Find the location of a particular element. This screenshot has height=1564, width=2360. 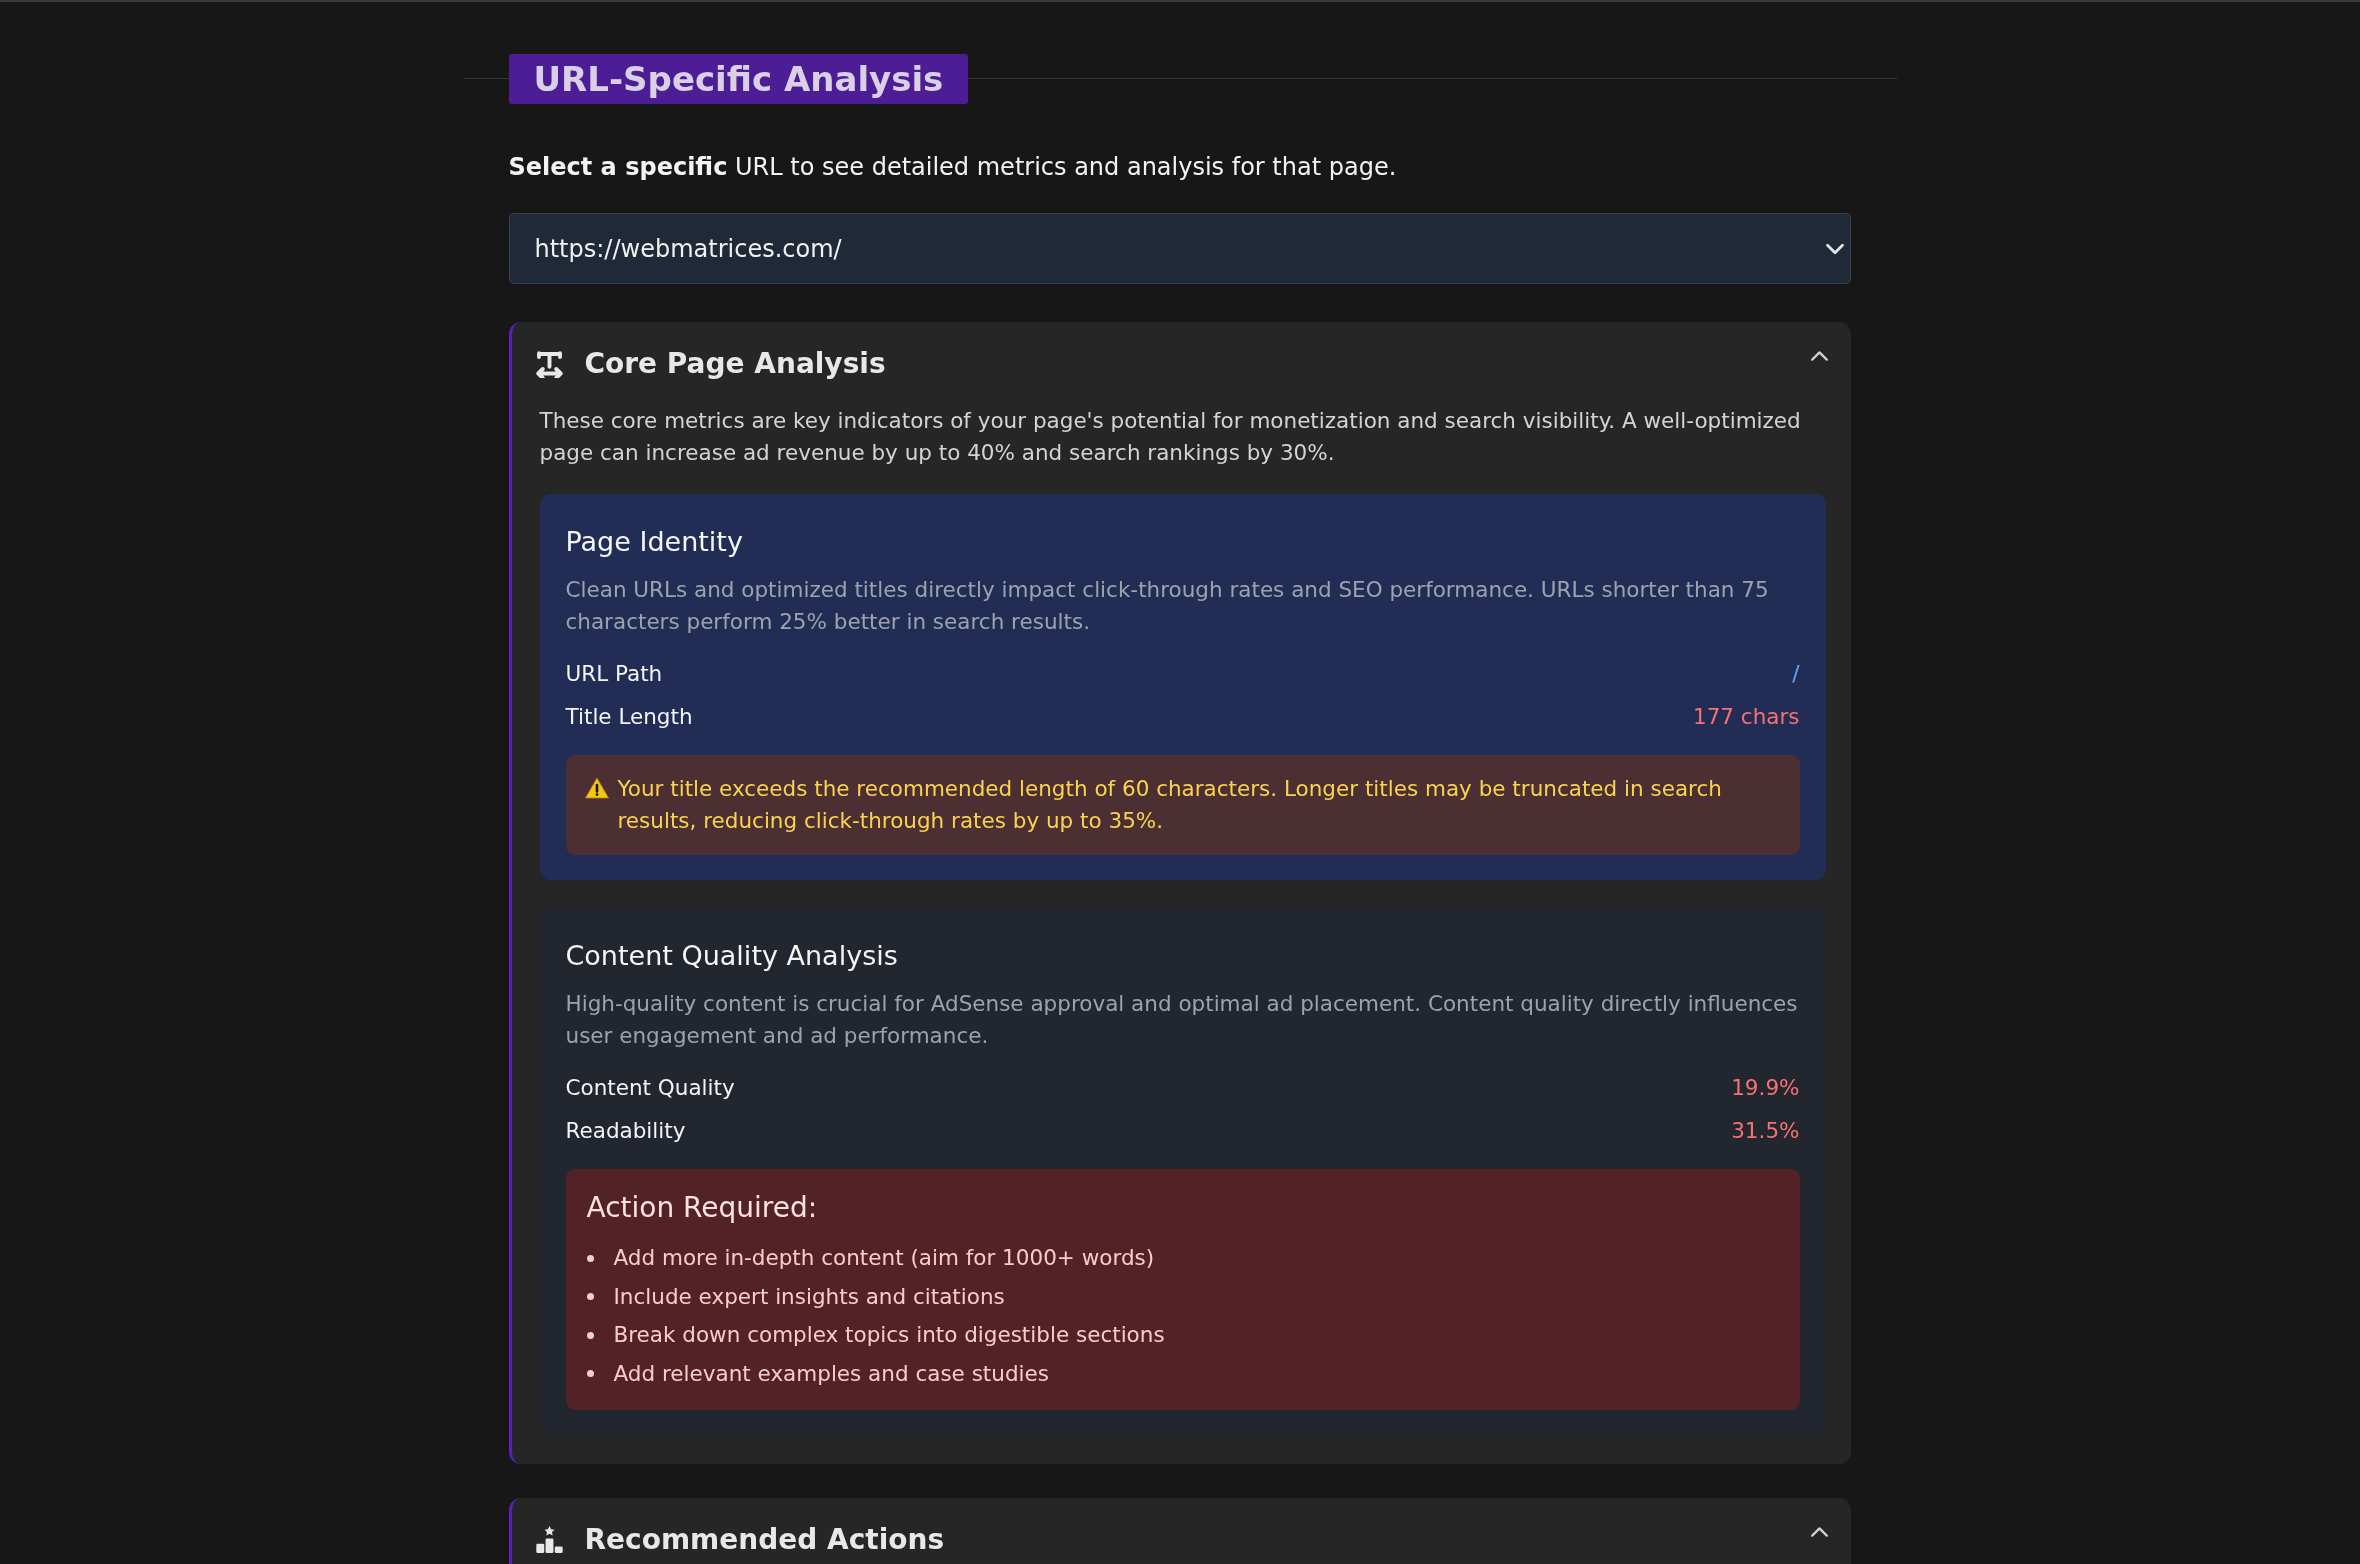

card-description: High-quality content is crucial for AdSense approval and optimal ad placement. Content quality directly influences user engagement and ad performance. is located at coordinates (1182, 1020).